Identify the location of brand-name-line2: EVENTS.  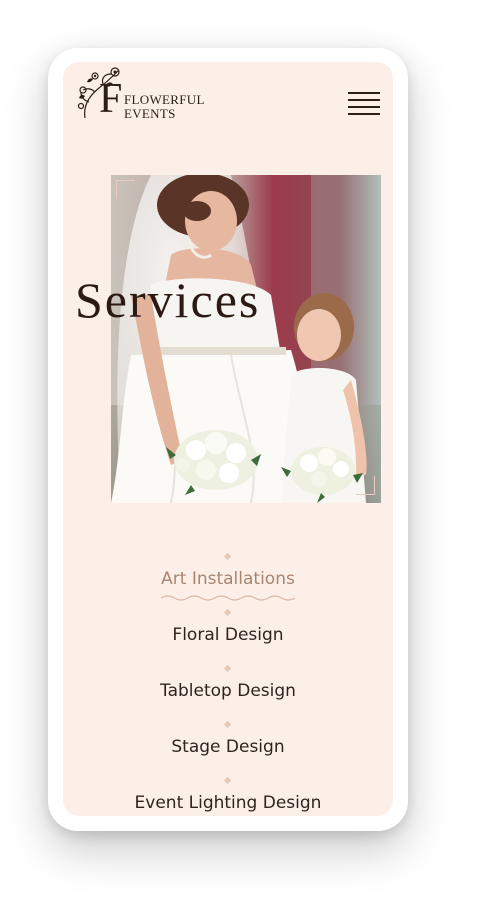
(150, 113).